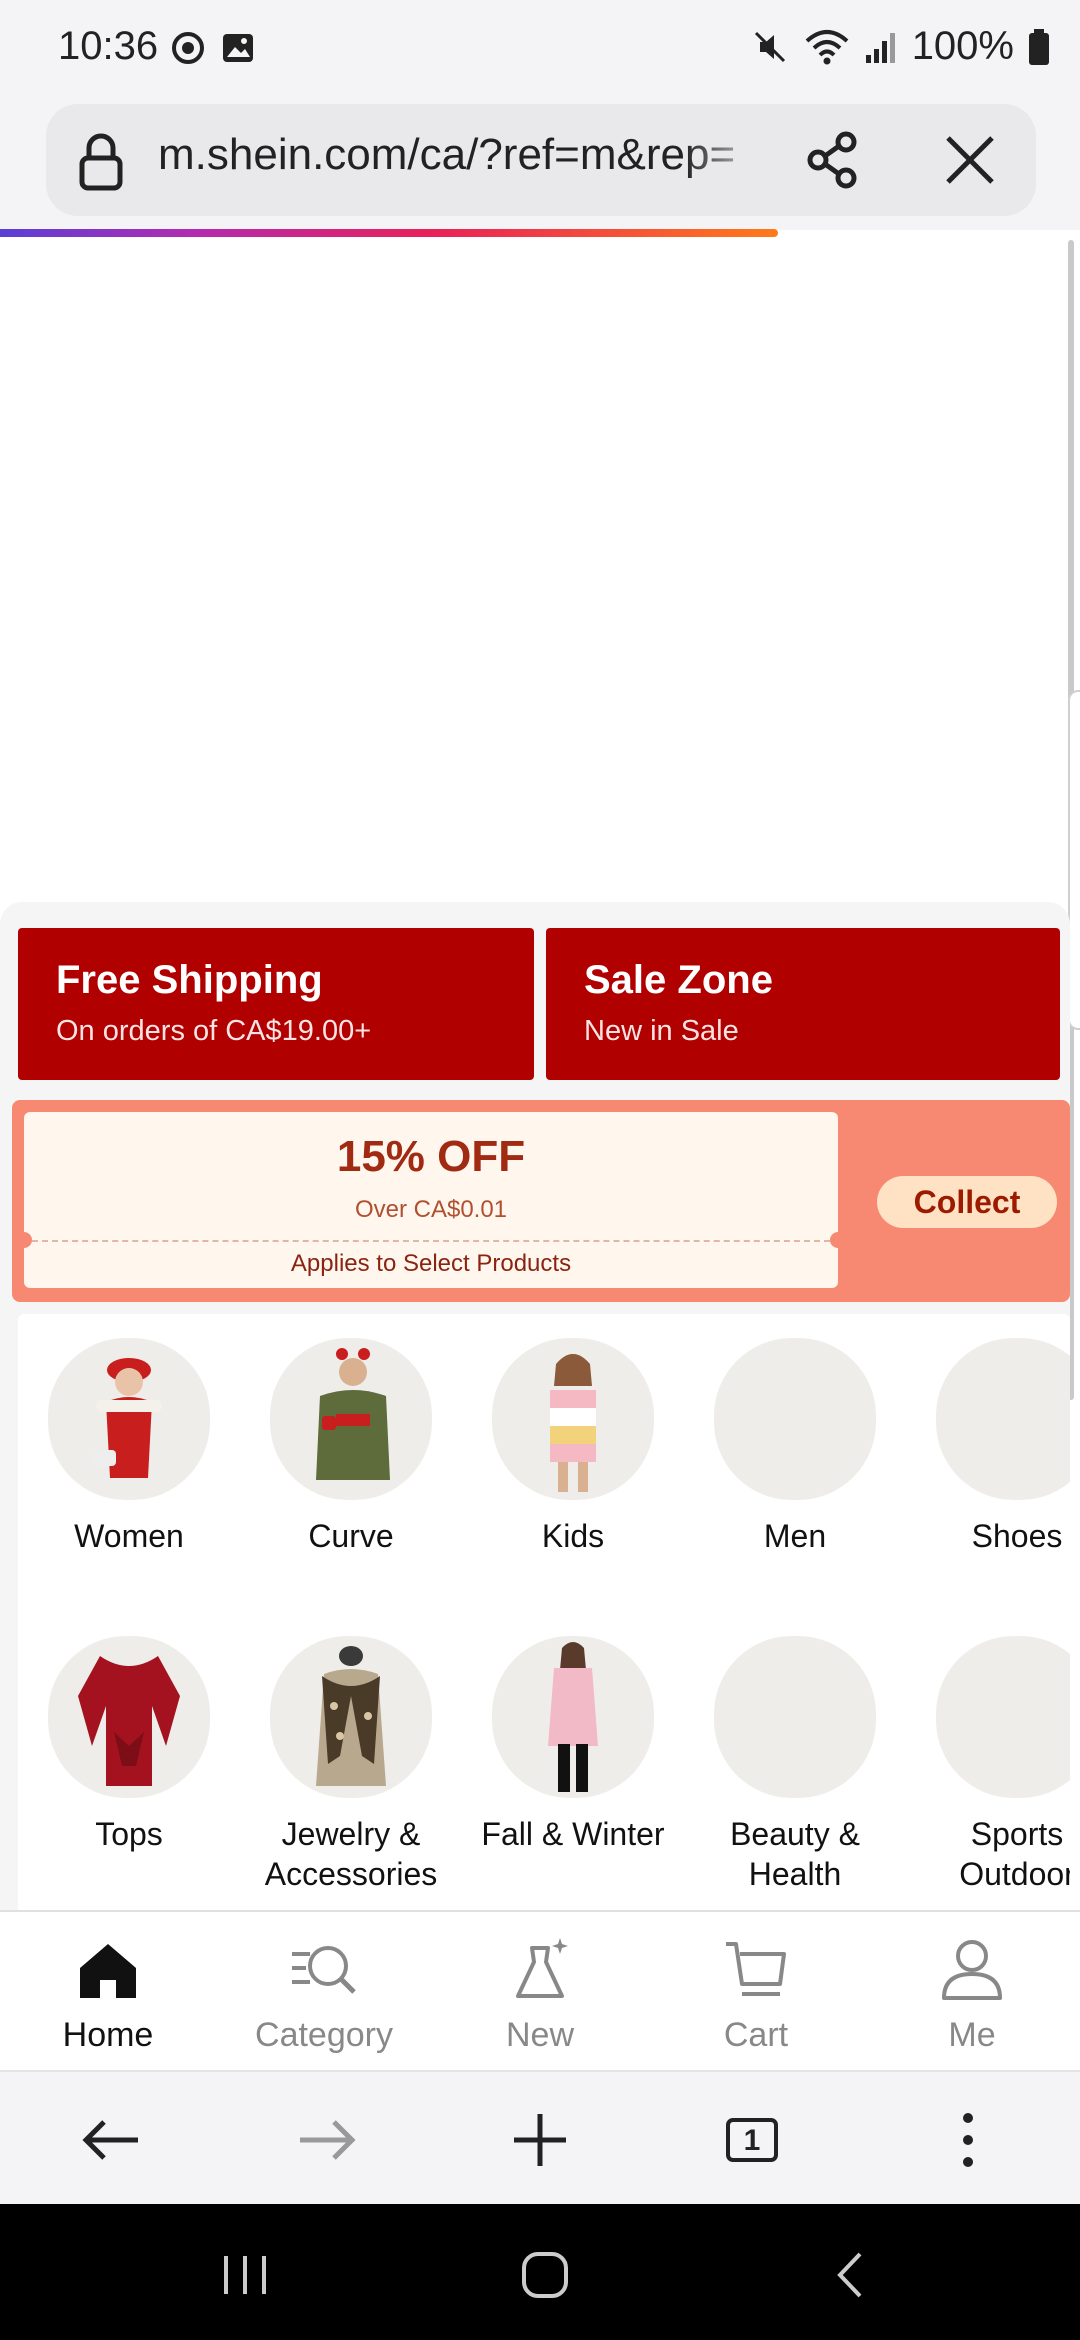 This screenshot has width=1080, height=2340. I want to click on system-back-icon, so click(851, 2275).